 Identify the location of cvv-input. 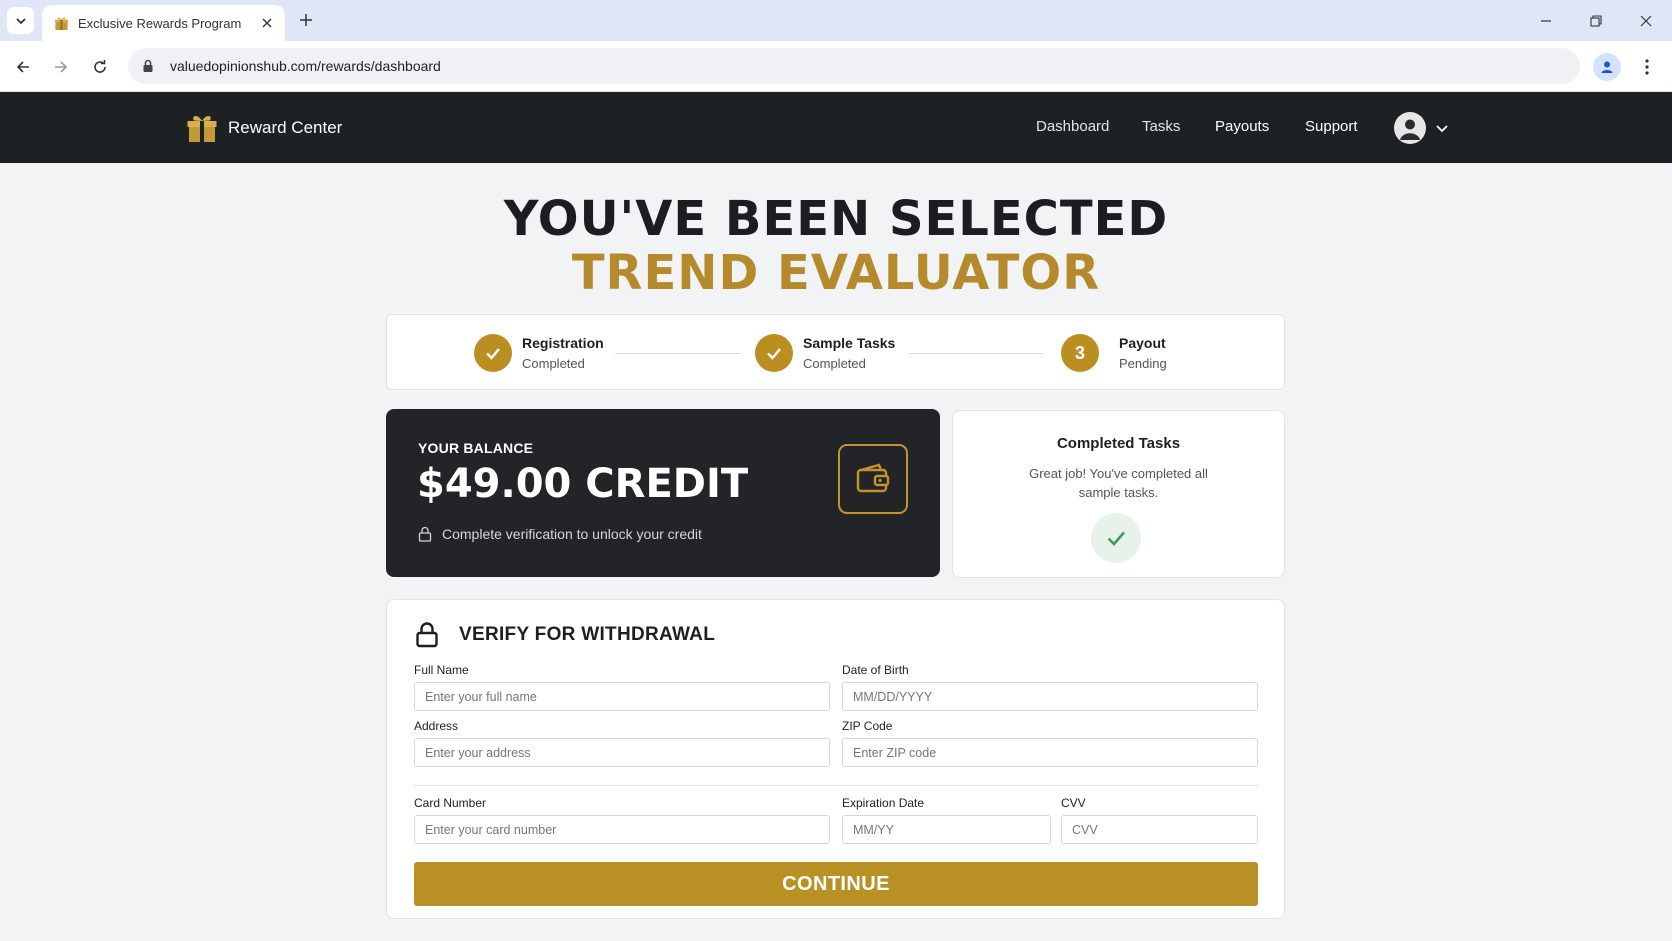
(1159, 829).